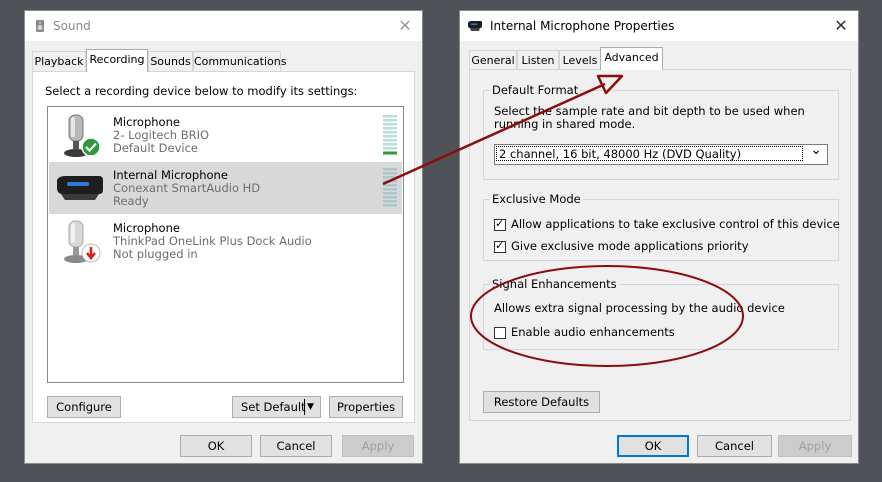  I want to click on tab-levels: Levels, so click(580, 60).